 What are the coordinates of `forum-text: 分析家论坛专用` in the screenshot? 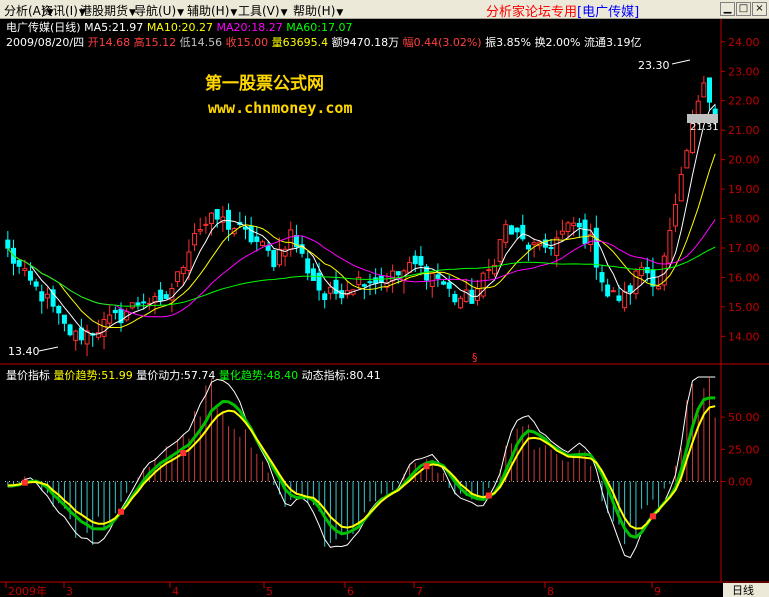 It's located at (532, 12).